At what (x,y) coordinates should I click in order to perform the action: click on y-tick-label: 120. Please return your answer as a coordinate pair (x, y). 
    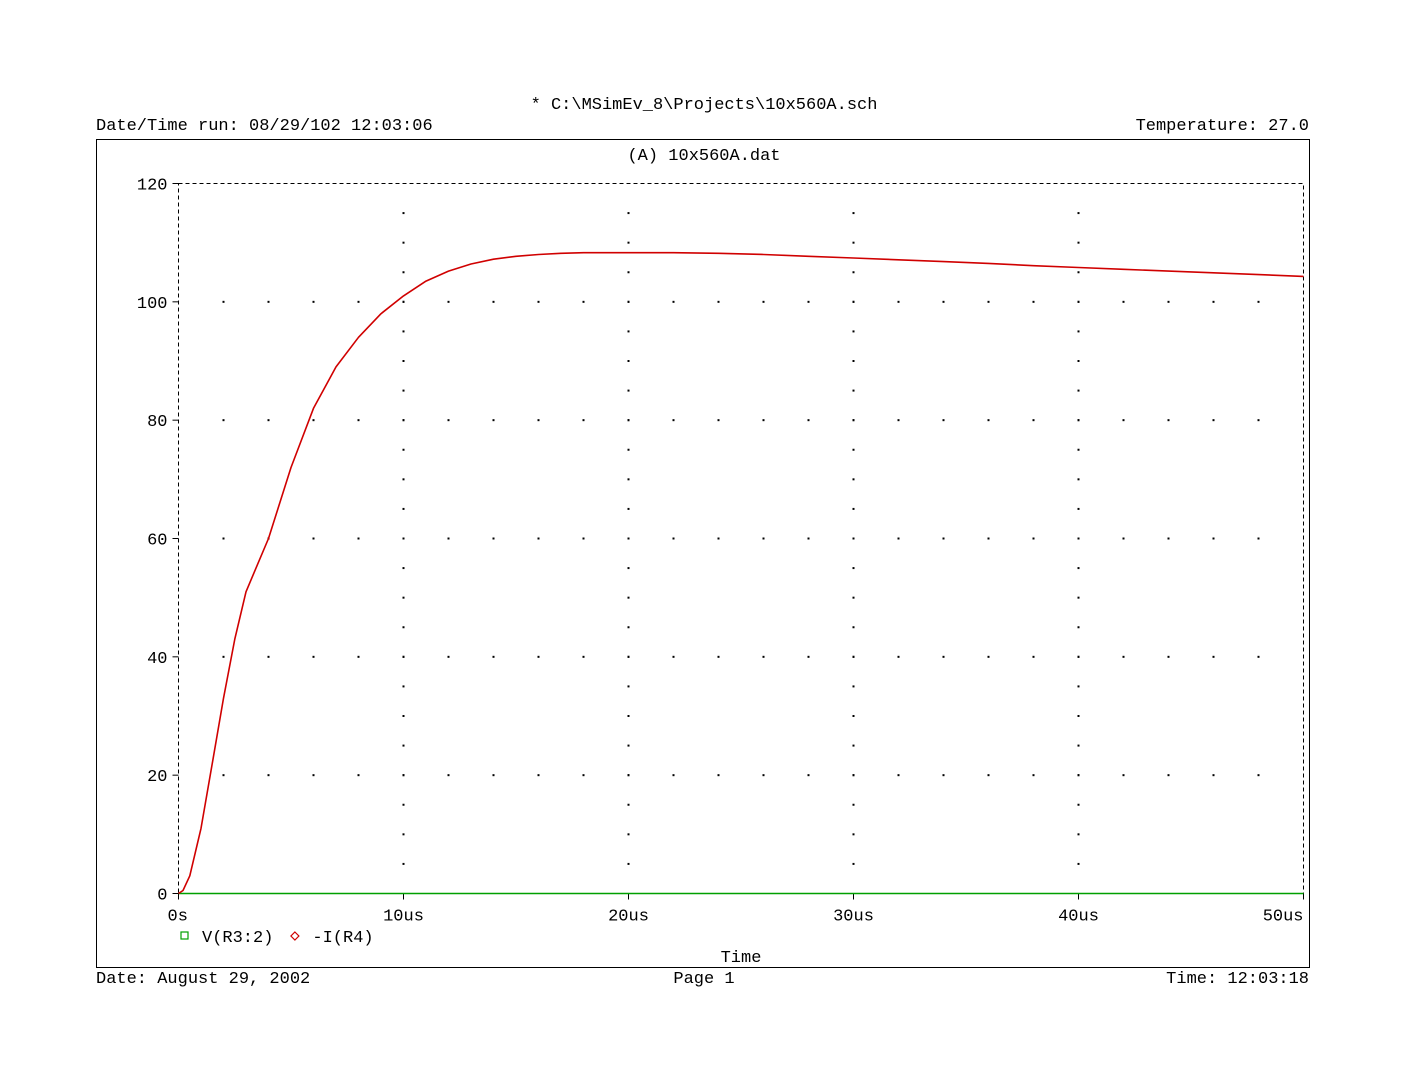
    Looking at the image, I should click on (152, 186).